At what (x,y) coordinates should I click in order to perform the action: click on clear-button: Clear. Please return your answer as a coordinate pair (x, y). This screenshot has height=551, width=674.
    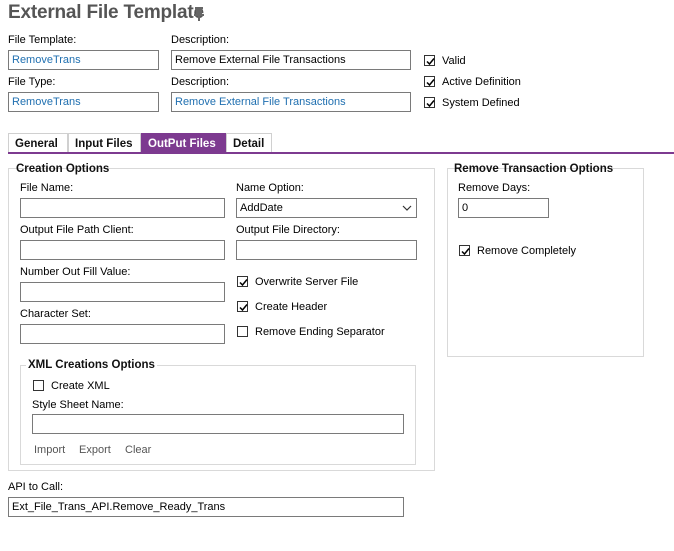
    Looking at the image, I should click on (138, 450).